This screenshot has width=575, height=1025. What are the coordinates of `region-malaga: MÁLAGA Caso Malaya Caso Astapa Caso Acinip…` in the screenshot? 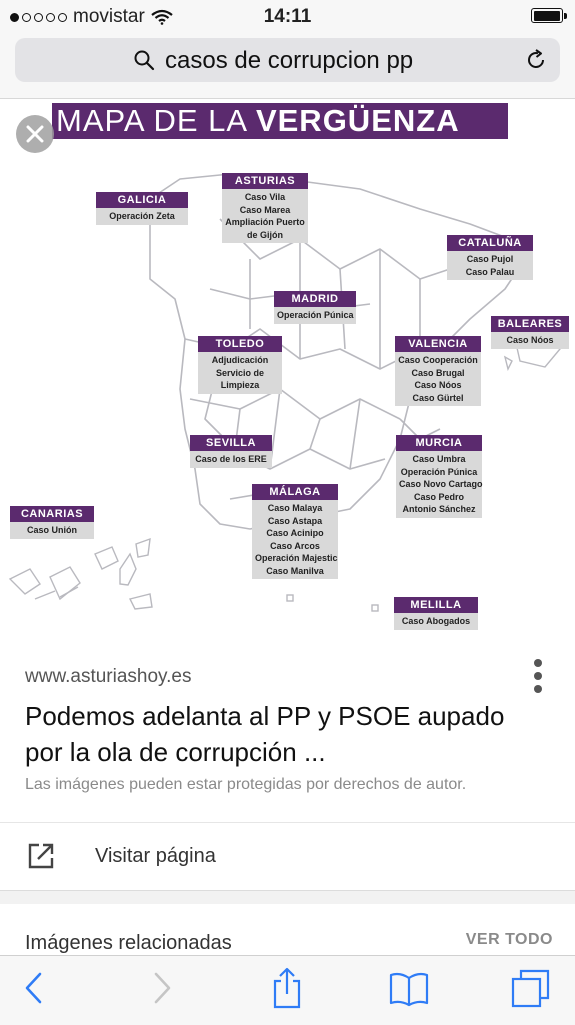 It's located at (295, 531).